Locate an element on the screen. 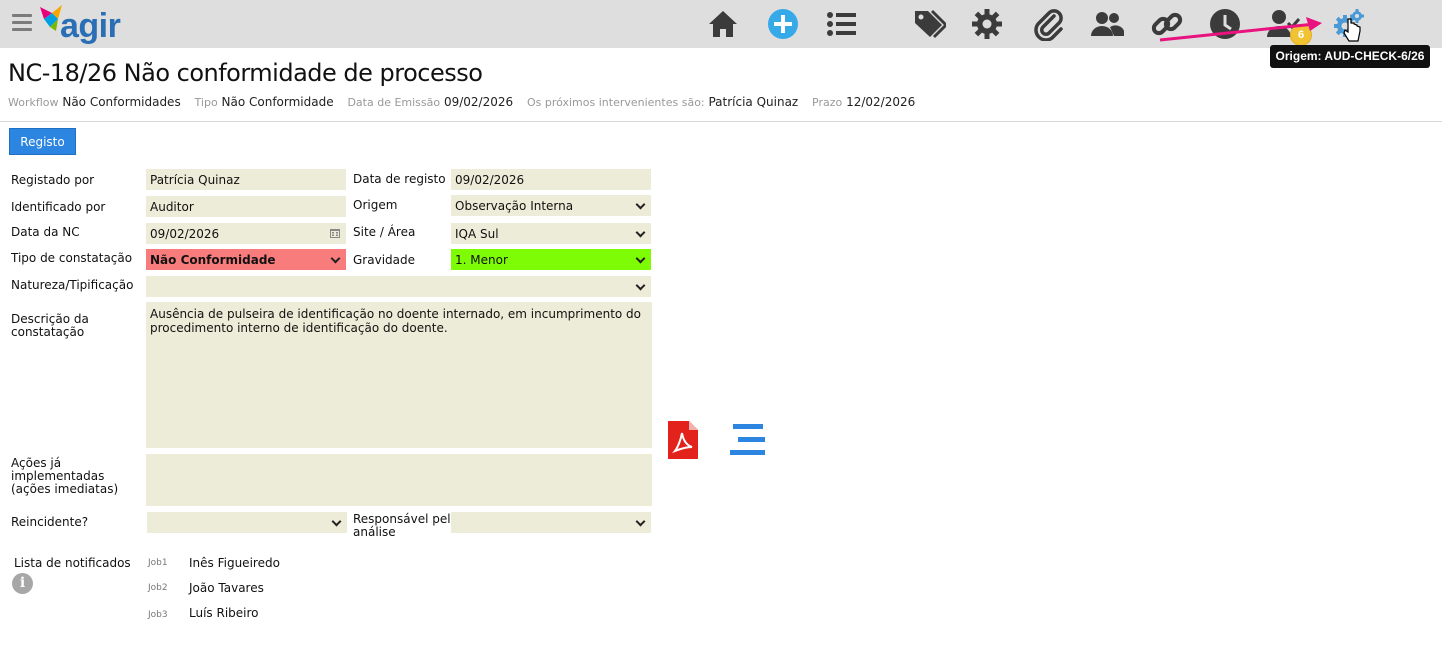 The width and height of the screenshot is (1442, 645). origem-select: Observação Interna is located at coordinates (551, 205).